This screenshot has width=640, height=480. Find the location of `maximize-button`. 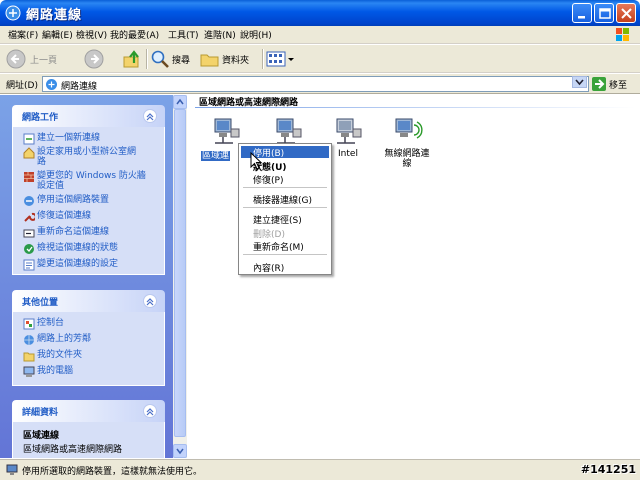

maximize-button is located at coordinates (604, 13).